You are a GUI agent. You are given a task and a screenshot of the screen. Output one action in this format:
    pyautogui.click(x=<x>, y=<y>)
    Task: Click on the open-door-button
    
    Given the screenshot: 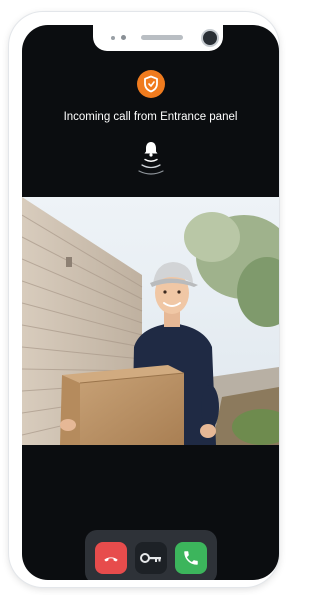 What is the action you would take?
    pyautogui.click(x=151, y=558)
    